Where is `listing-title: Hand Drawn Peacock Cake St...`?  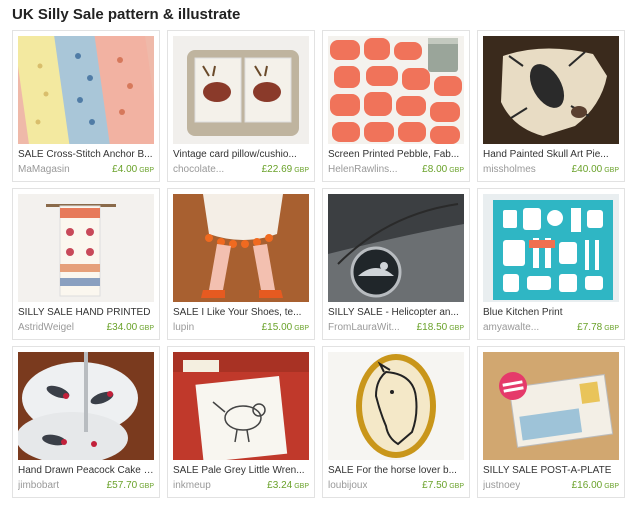 listing-title: Hand Drawn Peacock Cake St... is located at coordinates (86, 471).